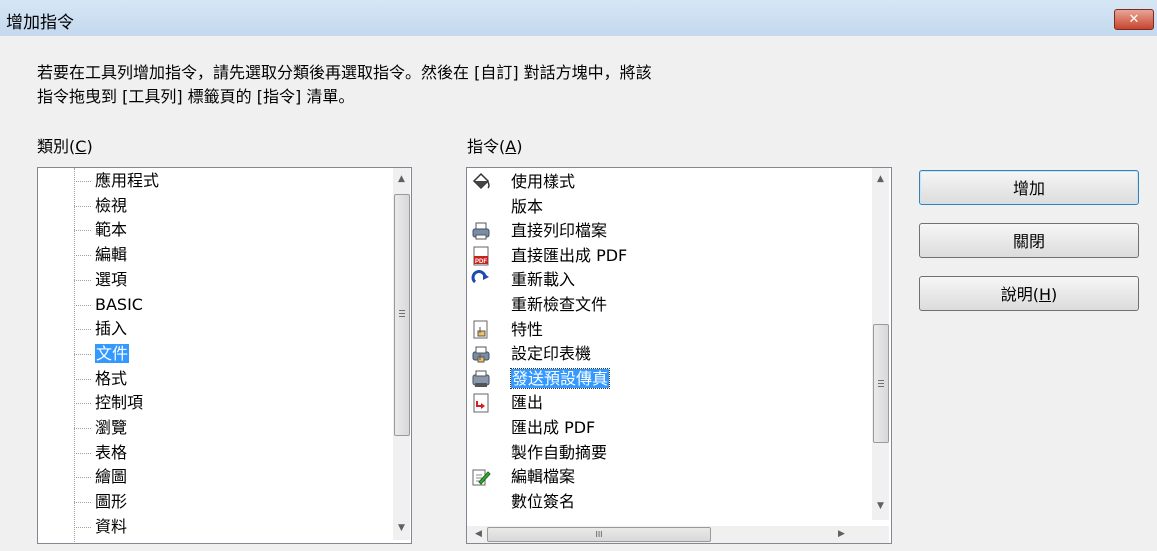  What do you see at coordinates (196, 96) in the screenshot?
I see `instruction-line-2: 指令拖曳到 [工具列] 標籤頁的 [指令] 清單。` at bounding box center [196, 96].